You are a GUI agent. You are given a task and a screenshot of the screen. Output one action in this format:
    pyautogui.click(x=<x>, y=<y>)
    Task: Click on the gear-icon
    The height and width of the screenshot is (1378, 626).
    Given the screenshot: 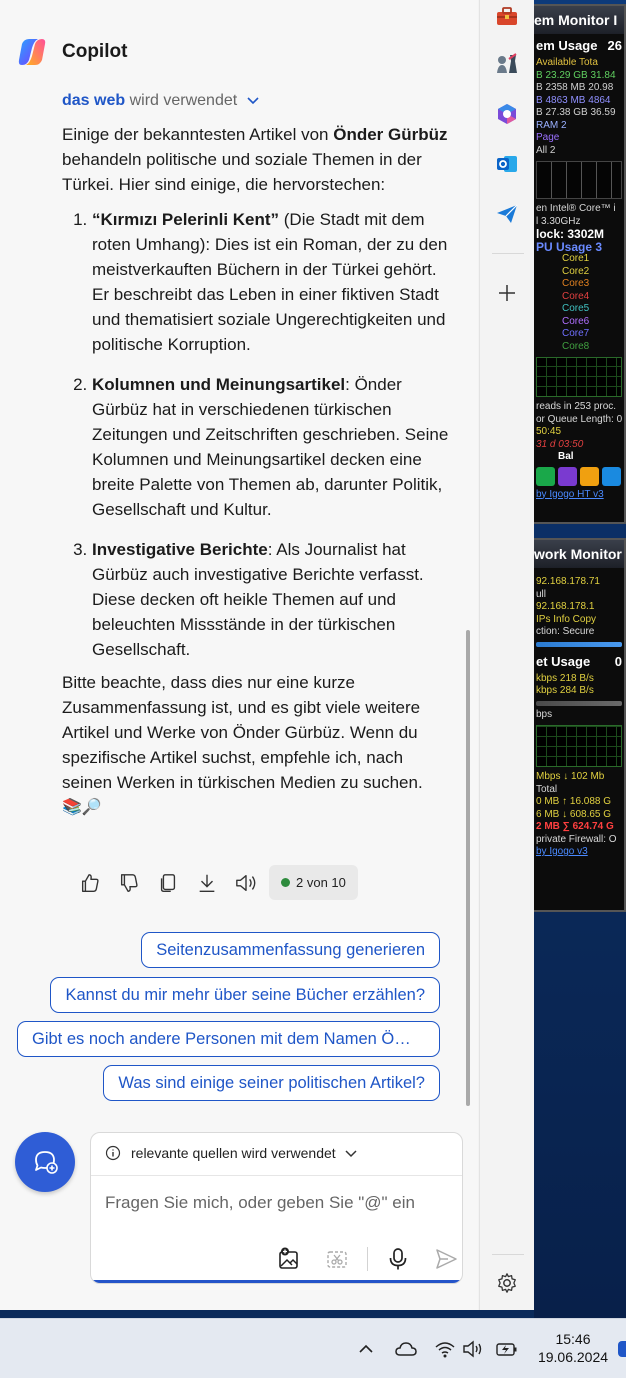 What is the action you would take?
    pyautogui.click(x=507, y=1283)
    